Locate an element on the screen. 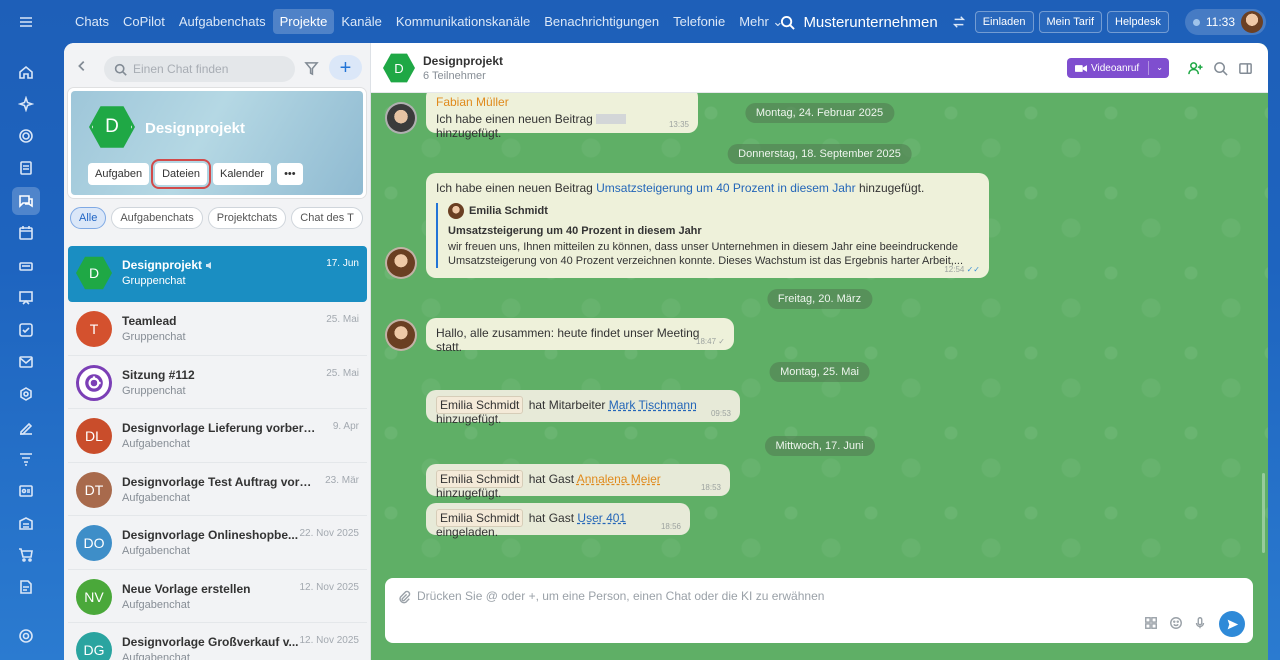 This screenshot has width=1280, height=660. drive-icon is located at coordinates (26, 266).